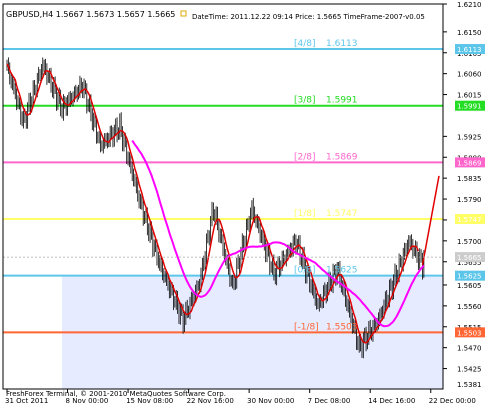  Describe the element at coordinates (452, 401) in the screenshot. I see `time-tick-label: 22 Dec 00:00` at that location.